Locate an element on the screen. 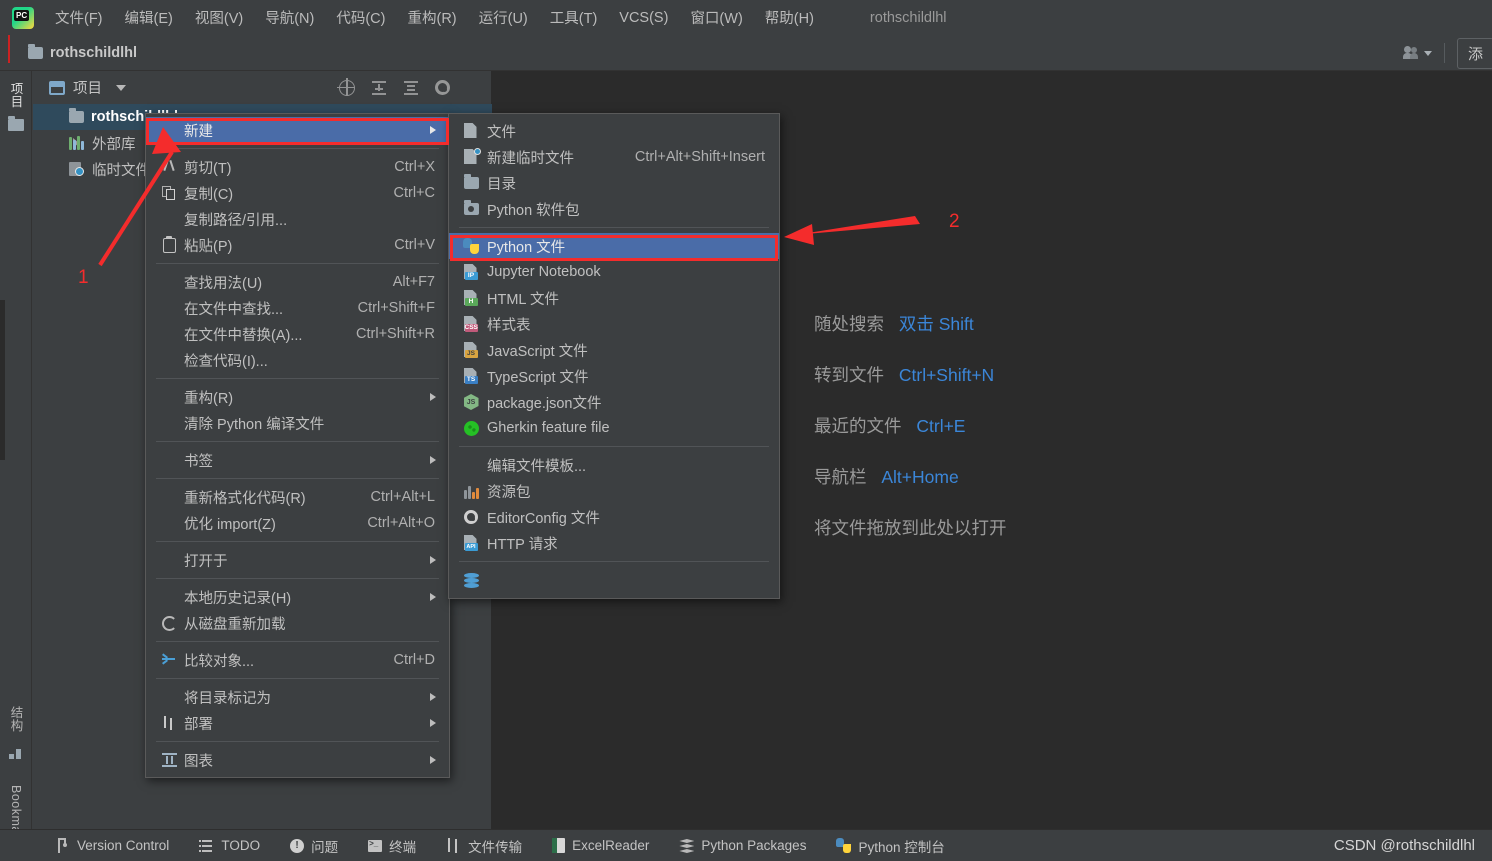 Image resolution: width=1492 pixels, height=861 pixels. copy-icon is located at coordinates (169, 193).